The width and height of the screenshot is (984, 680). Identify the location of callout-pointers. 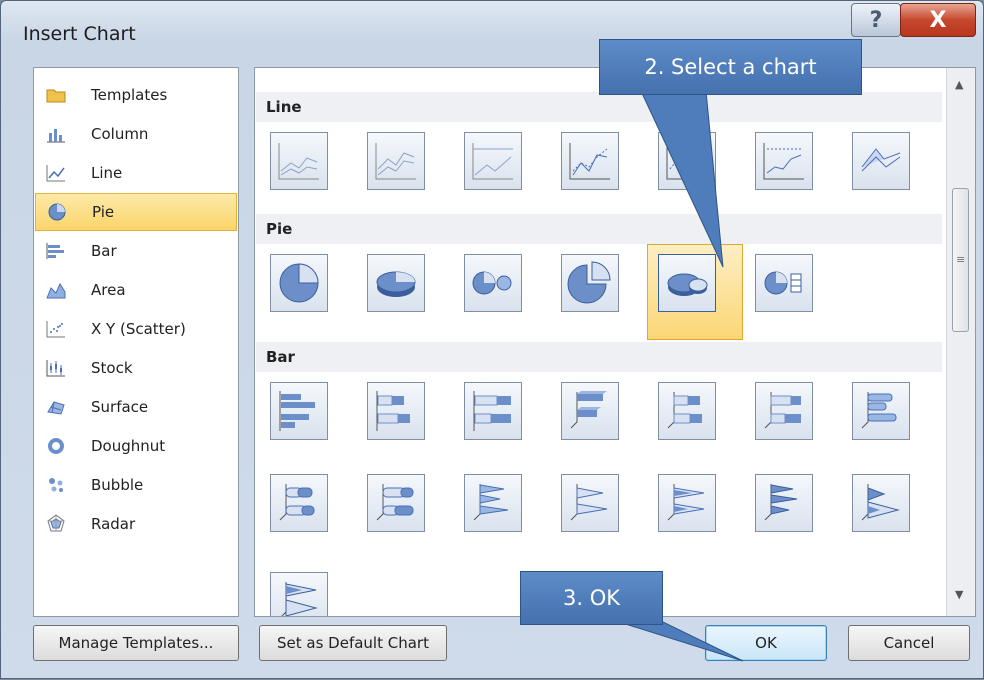
(679, 376).